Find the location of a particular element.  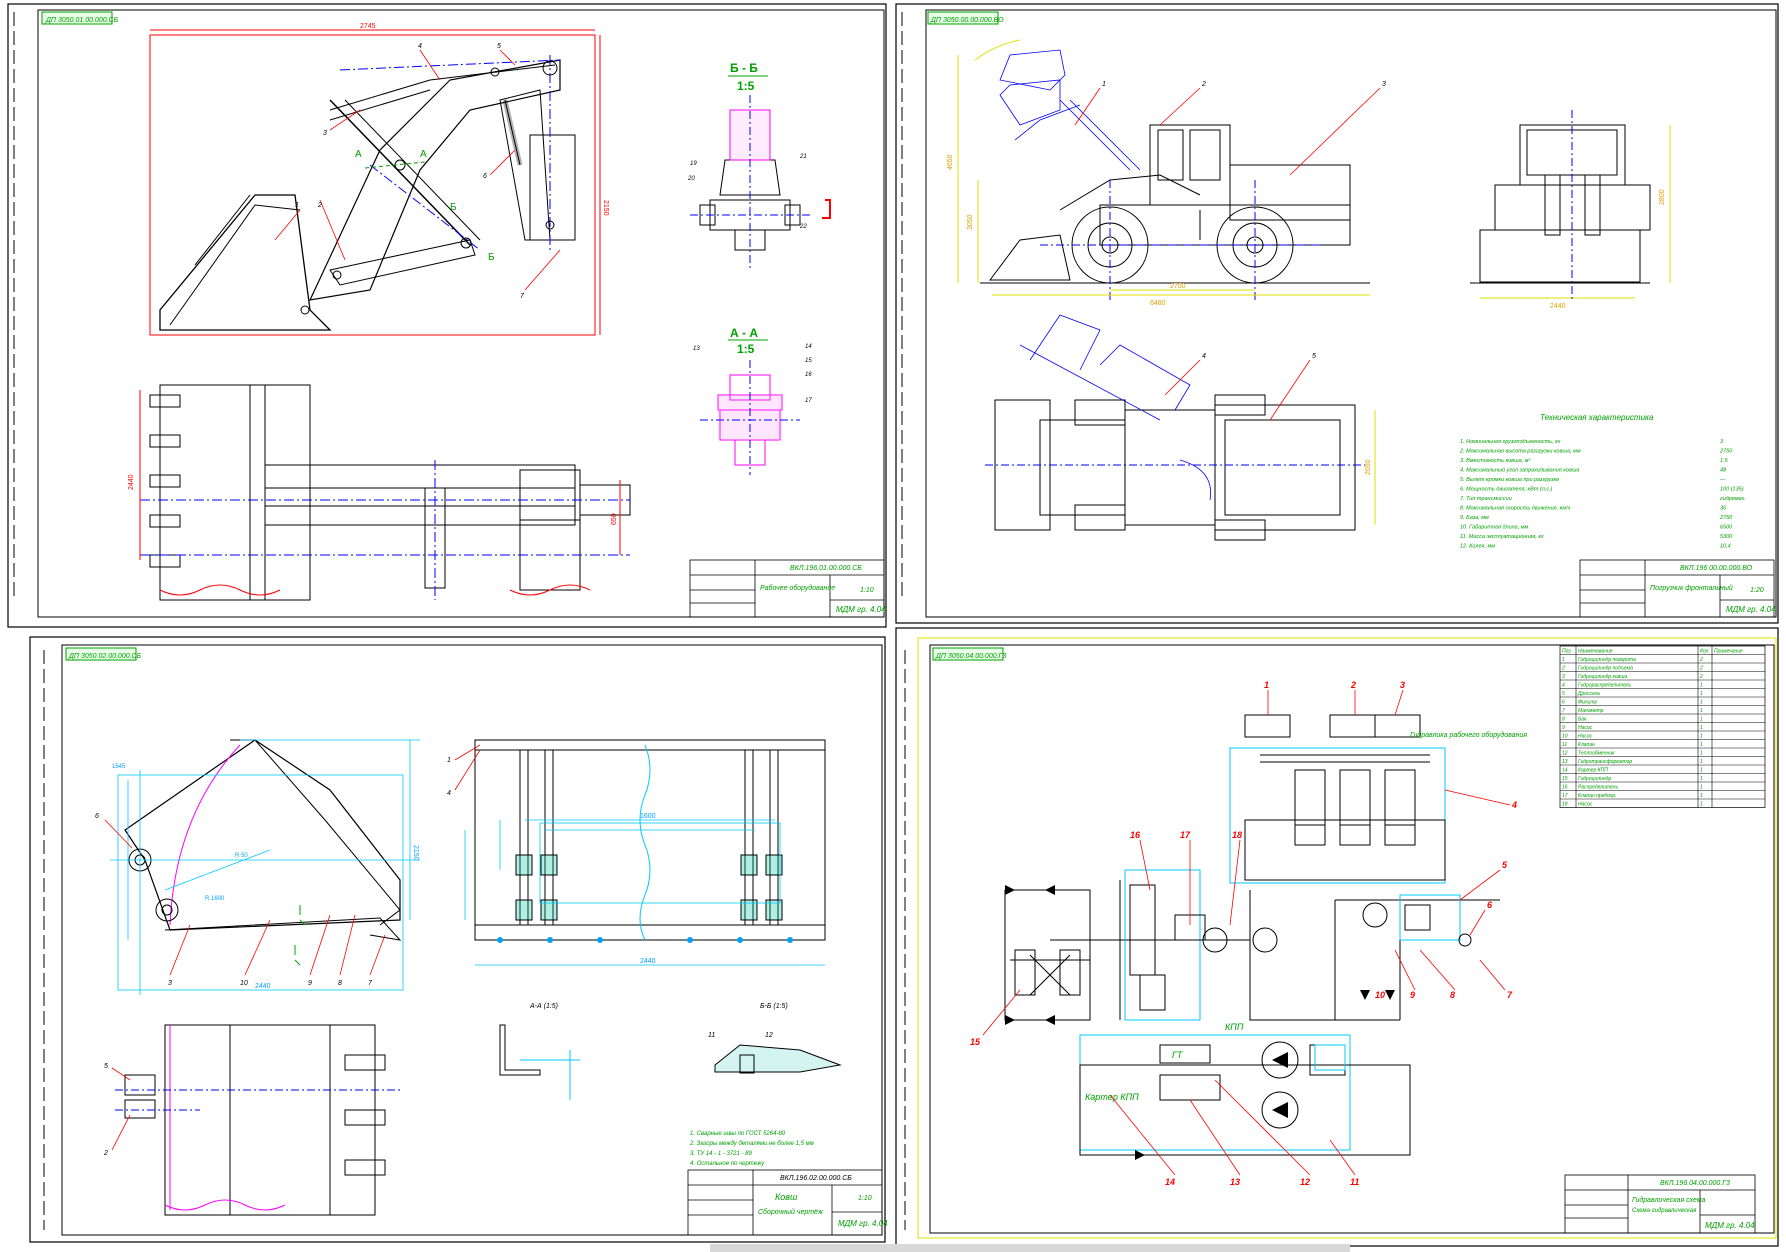

titleblock-name: Погрузчик фронтальный is located at coordinates (1691, 588).